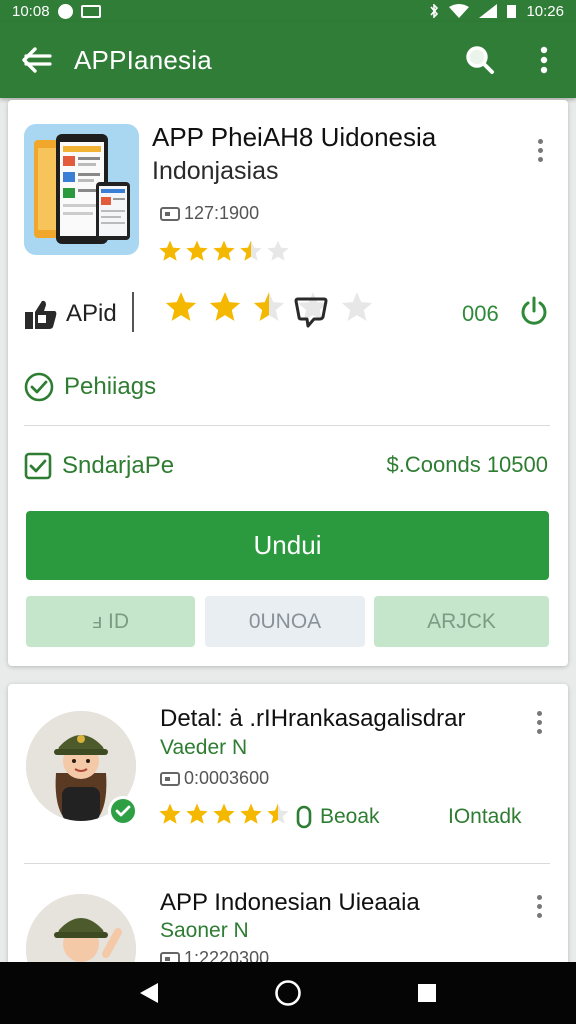  What do you see at coordinates (540, 150) in the screenshot?
I see `card-overflow-button` at bounding box center [540, 150].